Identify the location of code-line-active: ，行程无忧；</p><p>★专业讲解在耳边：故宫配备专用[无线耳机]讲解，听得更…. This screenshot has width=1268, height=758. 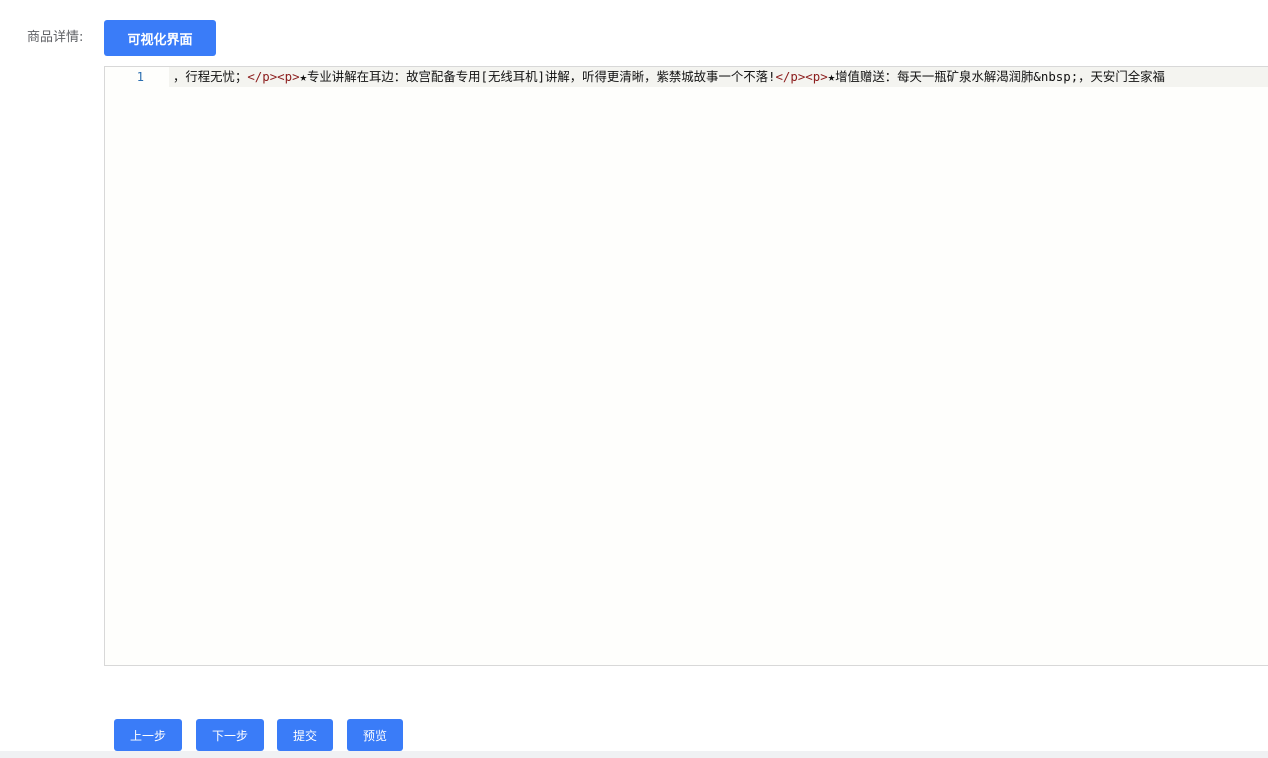
(718, 77).